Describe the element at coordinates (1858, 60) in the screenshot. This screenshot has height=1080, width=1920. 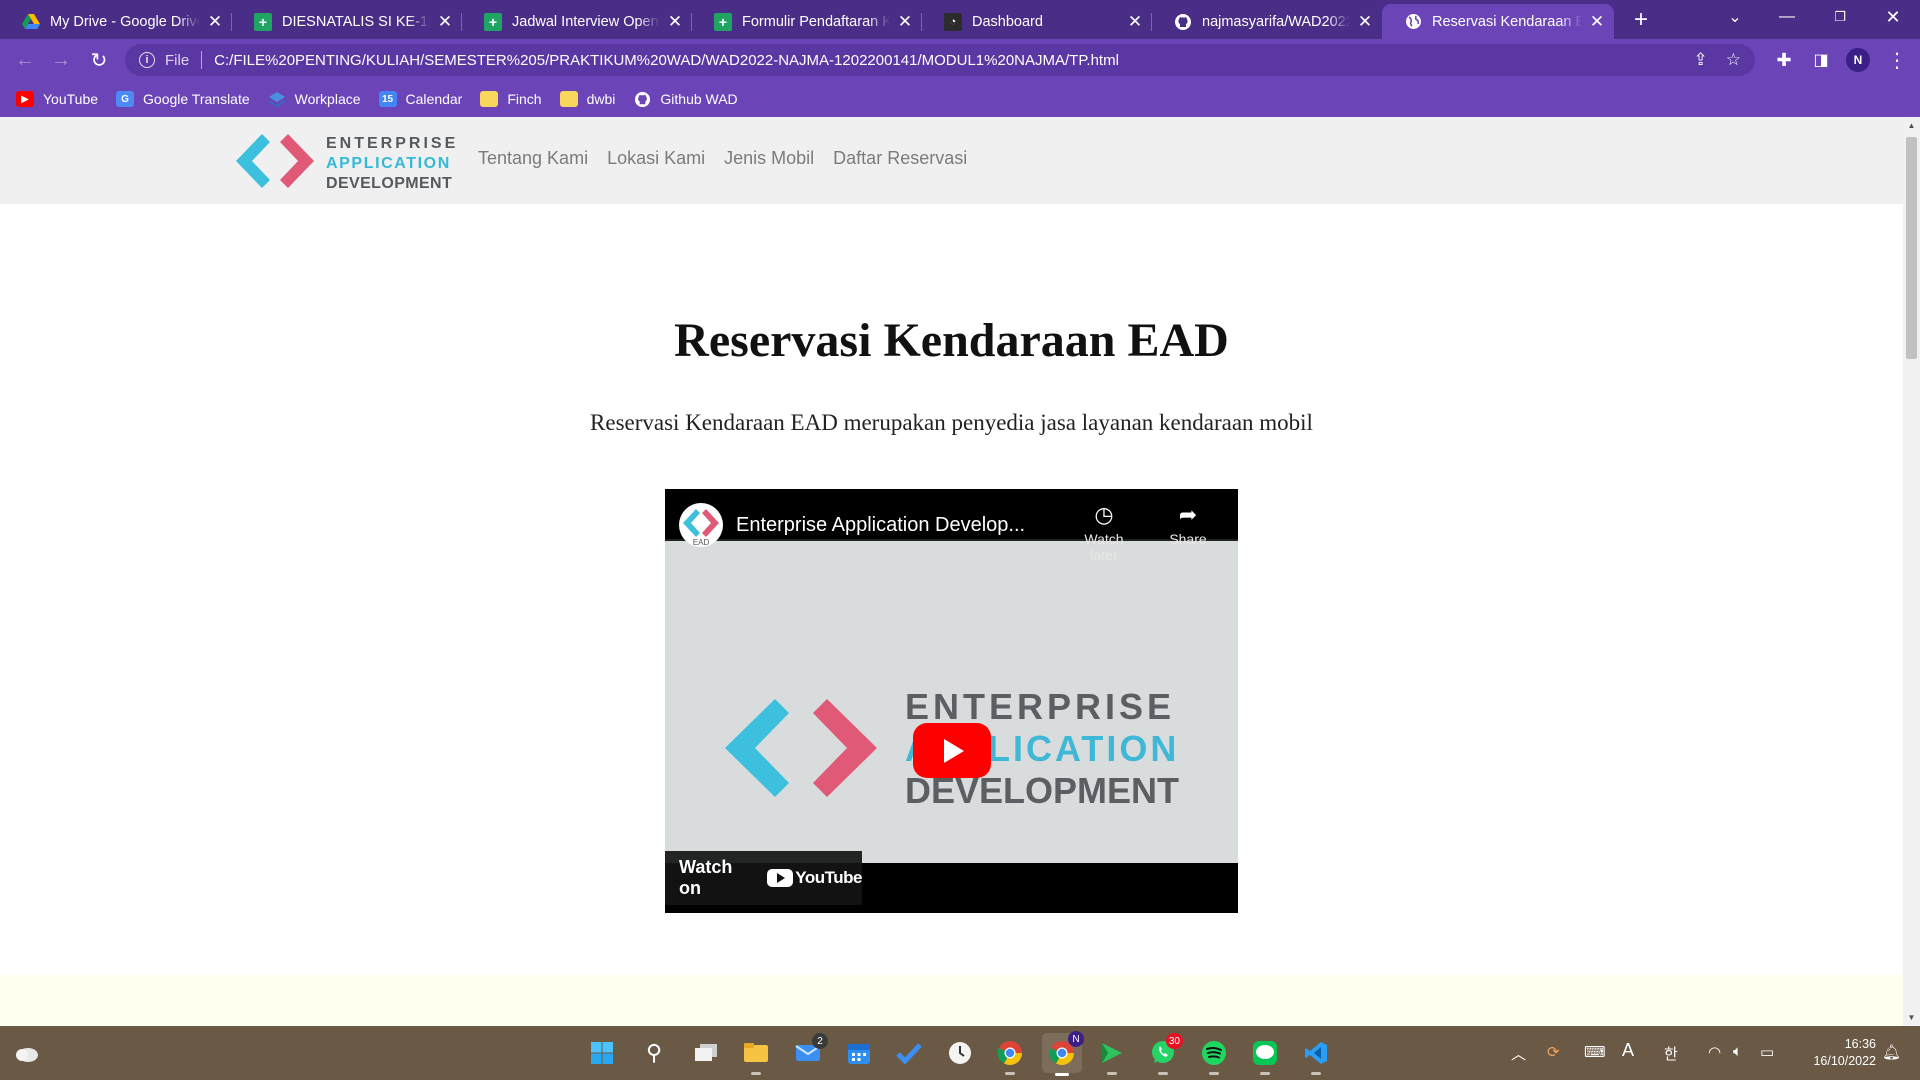
I see `profile-avatar: N` at that location.